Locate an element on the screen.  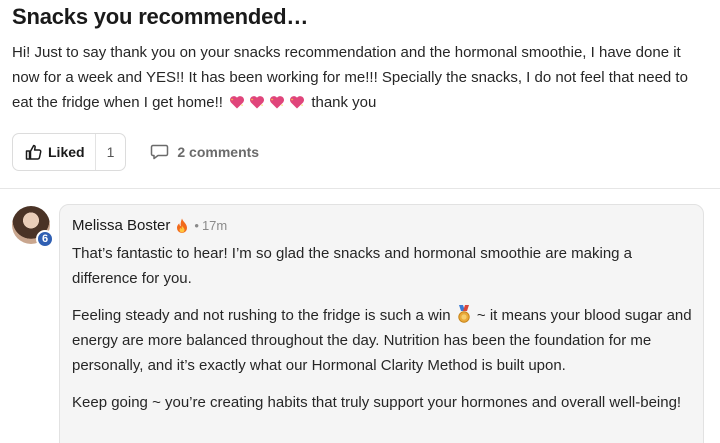
level-badge: 6 is located at coordinates (45, 239).